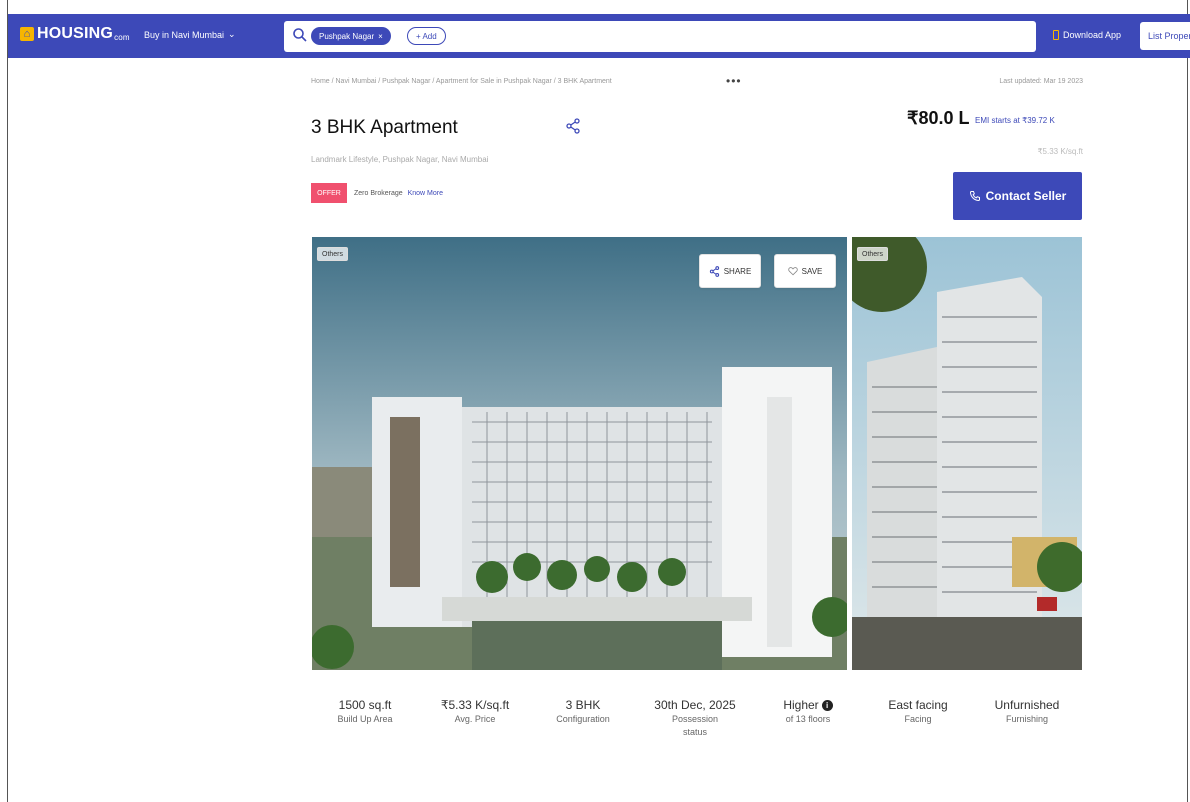  Describe the element at coordinates (801, 705) in the screenshot. I see `fact-value: Higher` at that location.